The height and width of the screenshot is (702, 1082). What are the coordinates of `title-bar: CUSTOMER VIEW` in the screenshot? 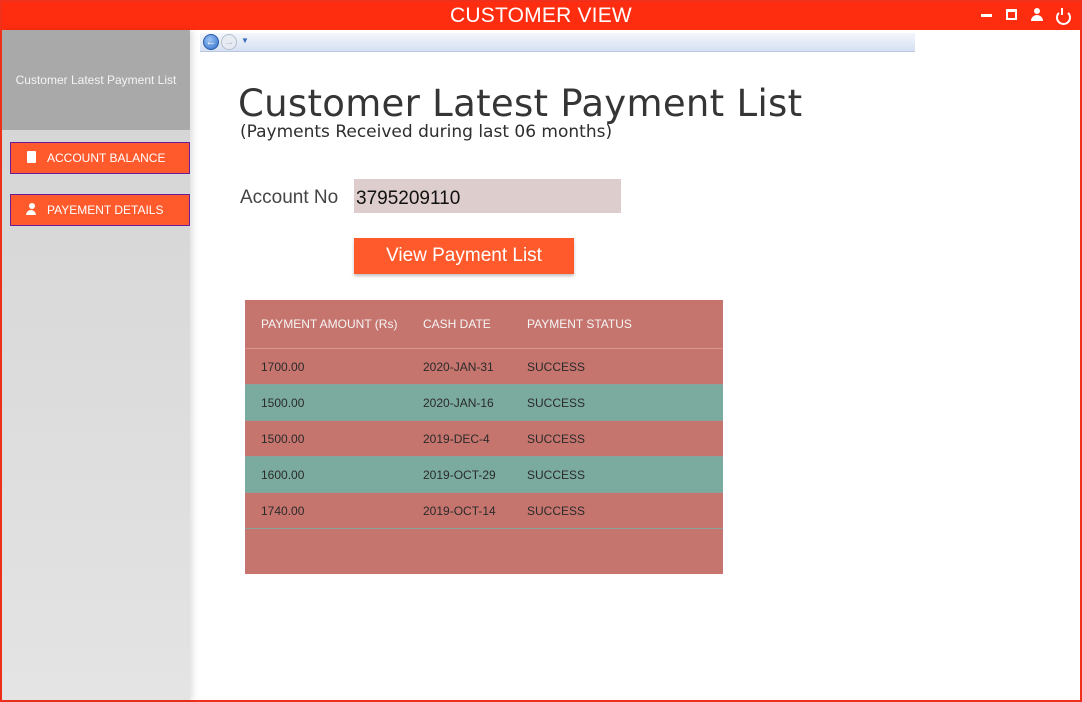 It's located at (541, 16).